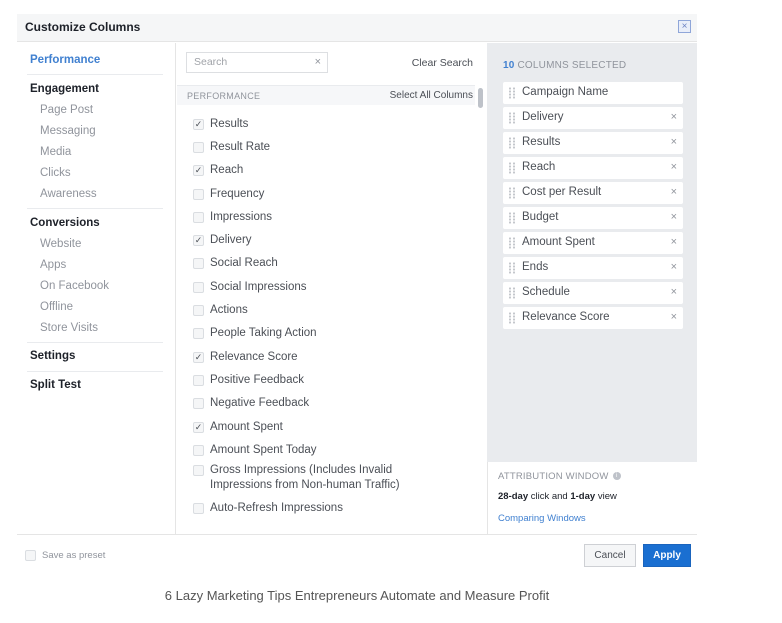 Image resolution: width=782 pixels, height=623 pixels. Describe the element at coordinates (65, 223) in the screenshot. I see `nav-group-conversions: Conversions` at that location.